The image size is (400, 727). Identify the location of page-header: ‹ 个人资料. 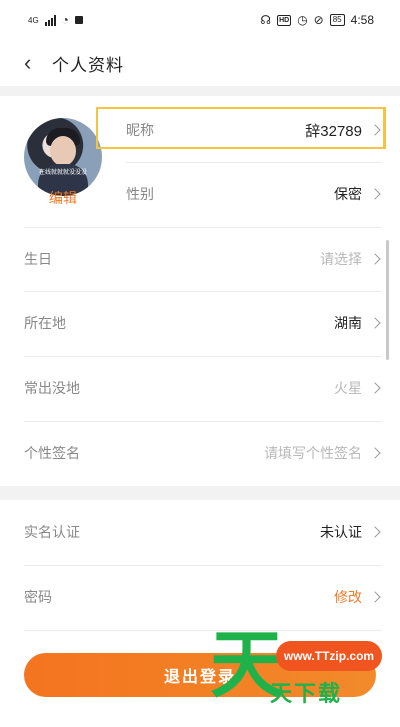
(200, 63).